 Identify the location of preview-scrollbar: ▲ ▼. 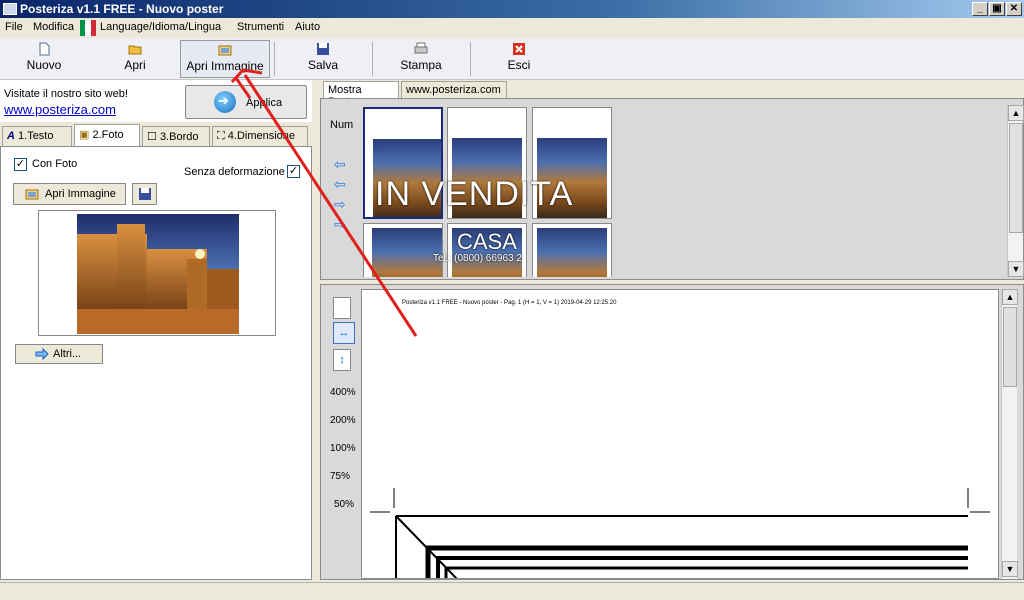
(1009, 434).